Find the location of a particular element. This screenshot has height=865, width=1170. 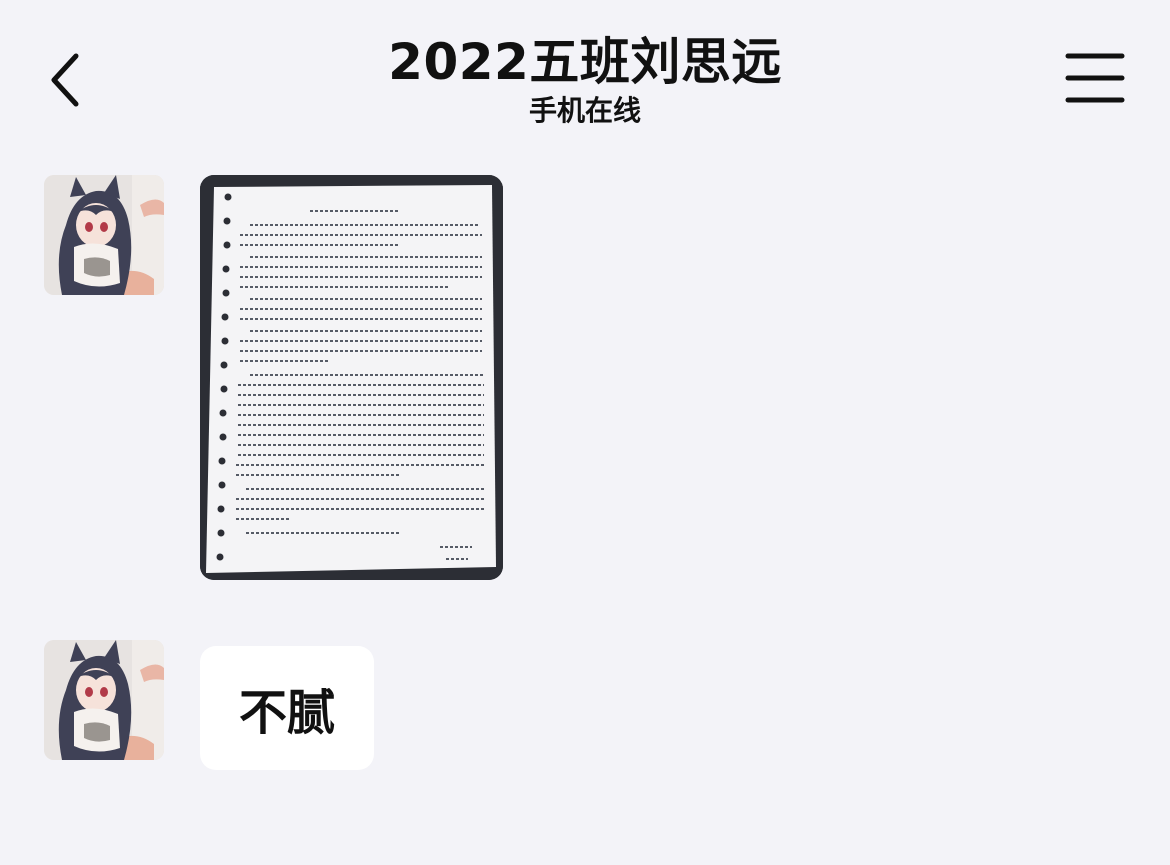

text-message-bubble: 不腻 is located at coordinates (287, 708).